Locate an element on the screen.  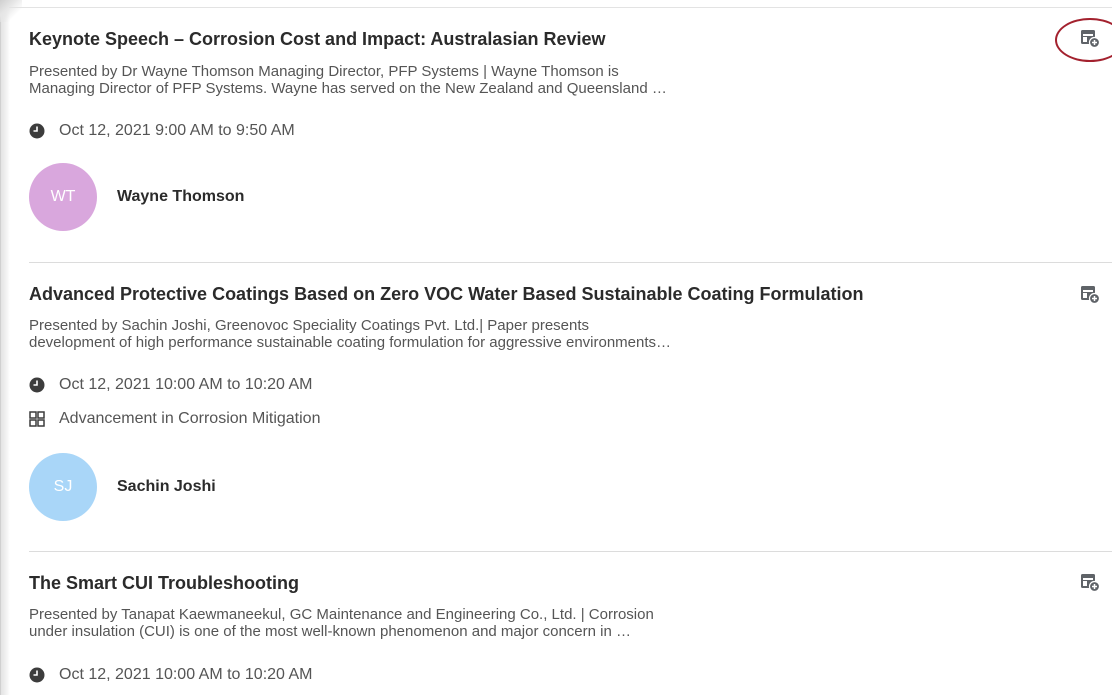
speaker-name: Wayne Thomson is located at coordinates (180, 197).